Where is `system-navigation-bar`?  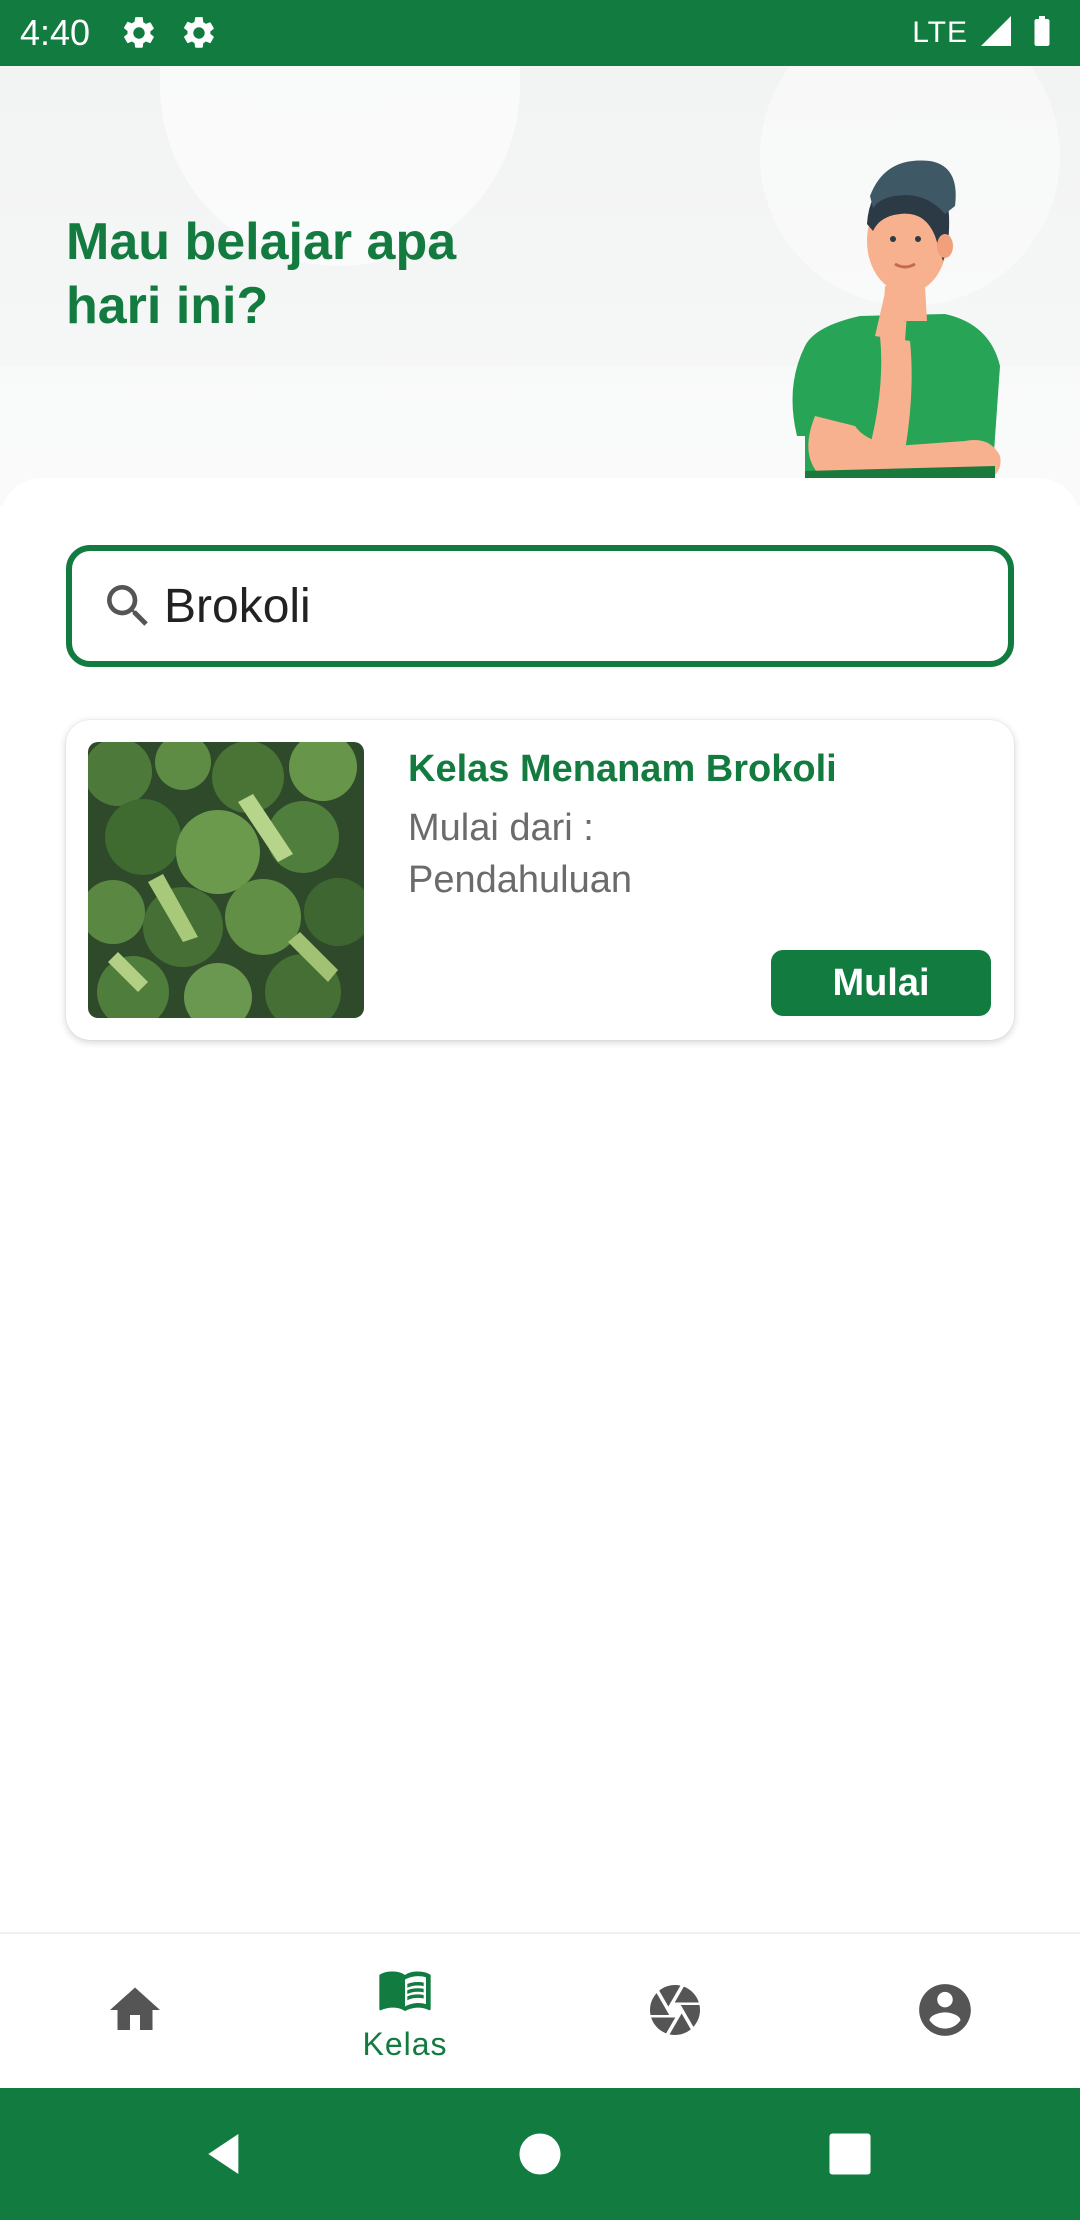 system-navigation-bar is located at coordinates (540, 2154).